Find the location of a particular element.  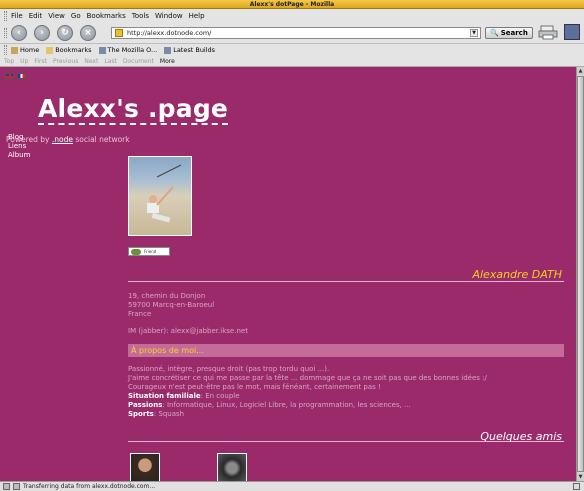

side-menu-album: Album is located at coordinates (19, 155).